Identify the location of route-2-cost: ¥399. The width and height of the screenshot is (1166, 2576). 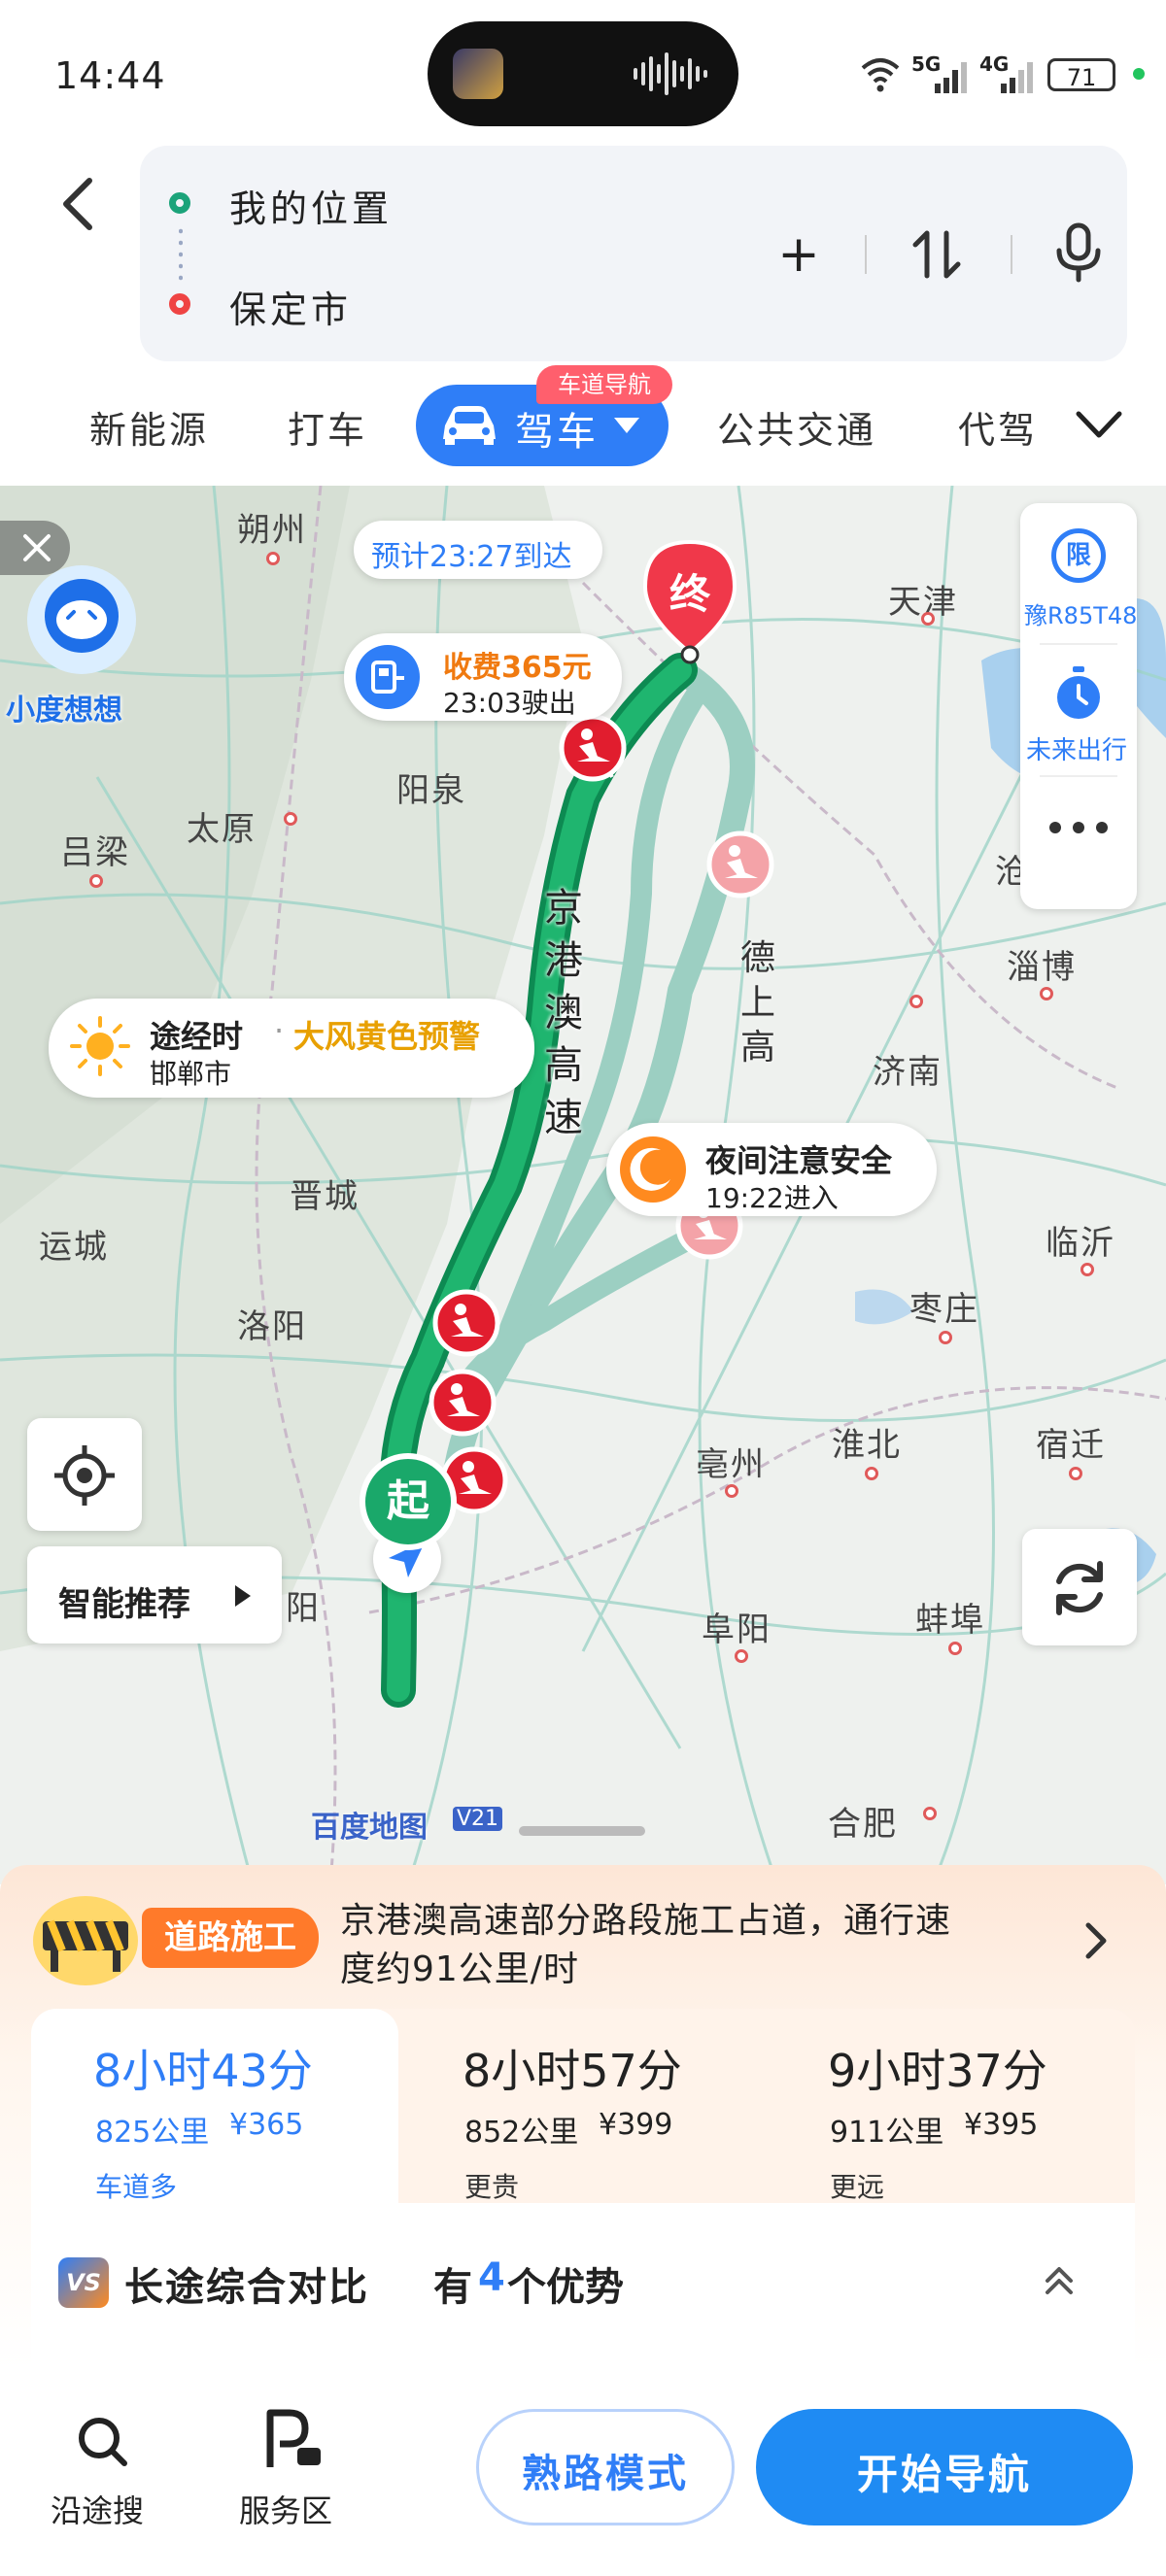
(636, 2125).